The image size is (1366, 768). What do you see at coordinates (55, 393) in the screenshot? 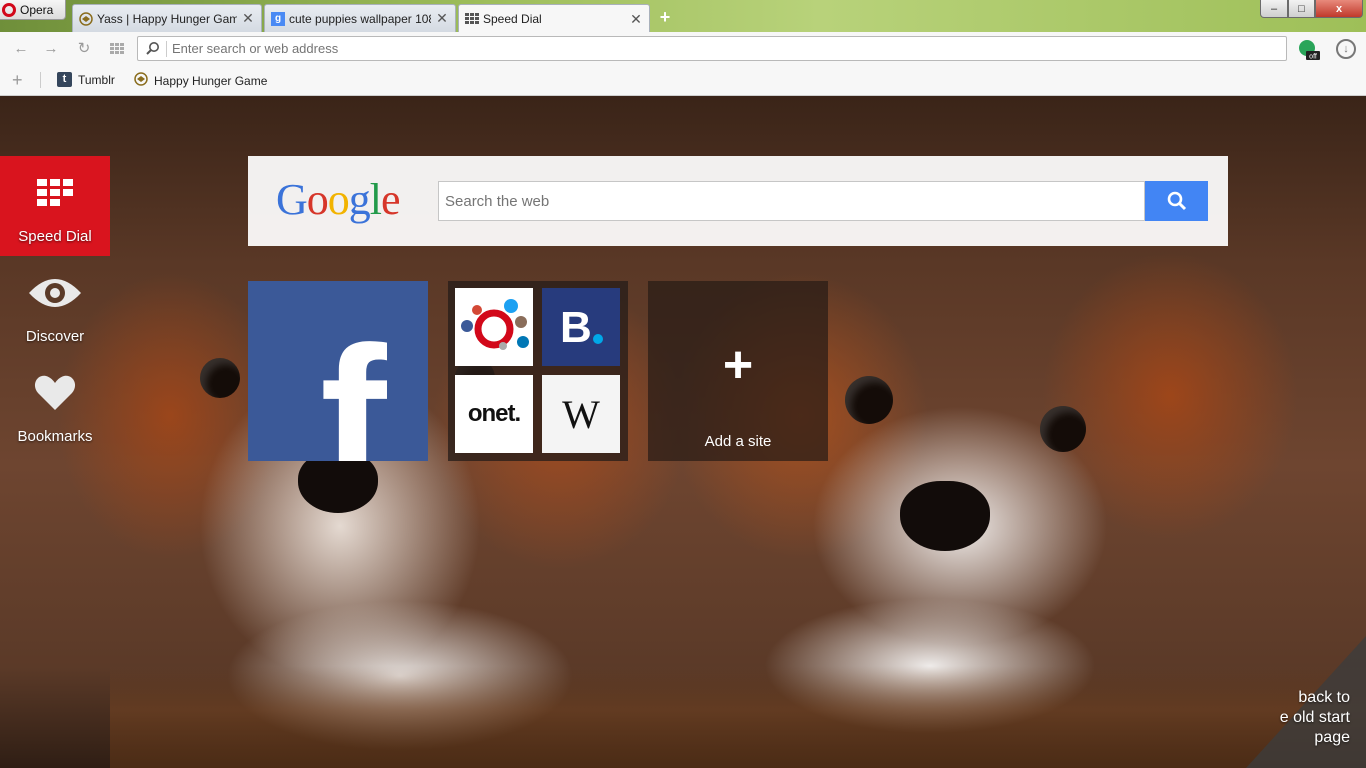
I see `heart-icon` at bounding box center [55, 393].